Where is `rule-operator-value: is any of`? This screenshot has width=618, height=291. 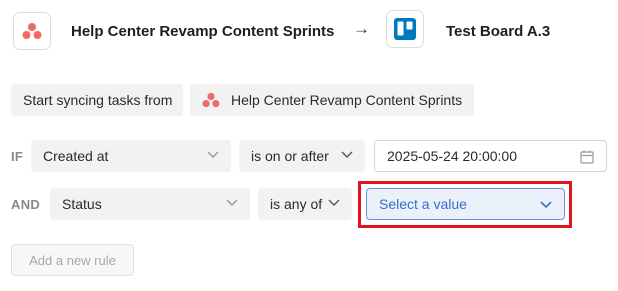
rule-operator-value: is any of is located at coordinates (296, 204).